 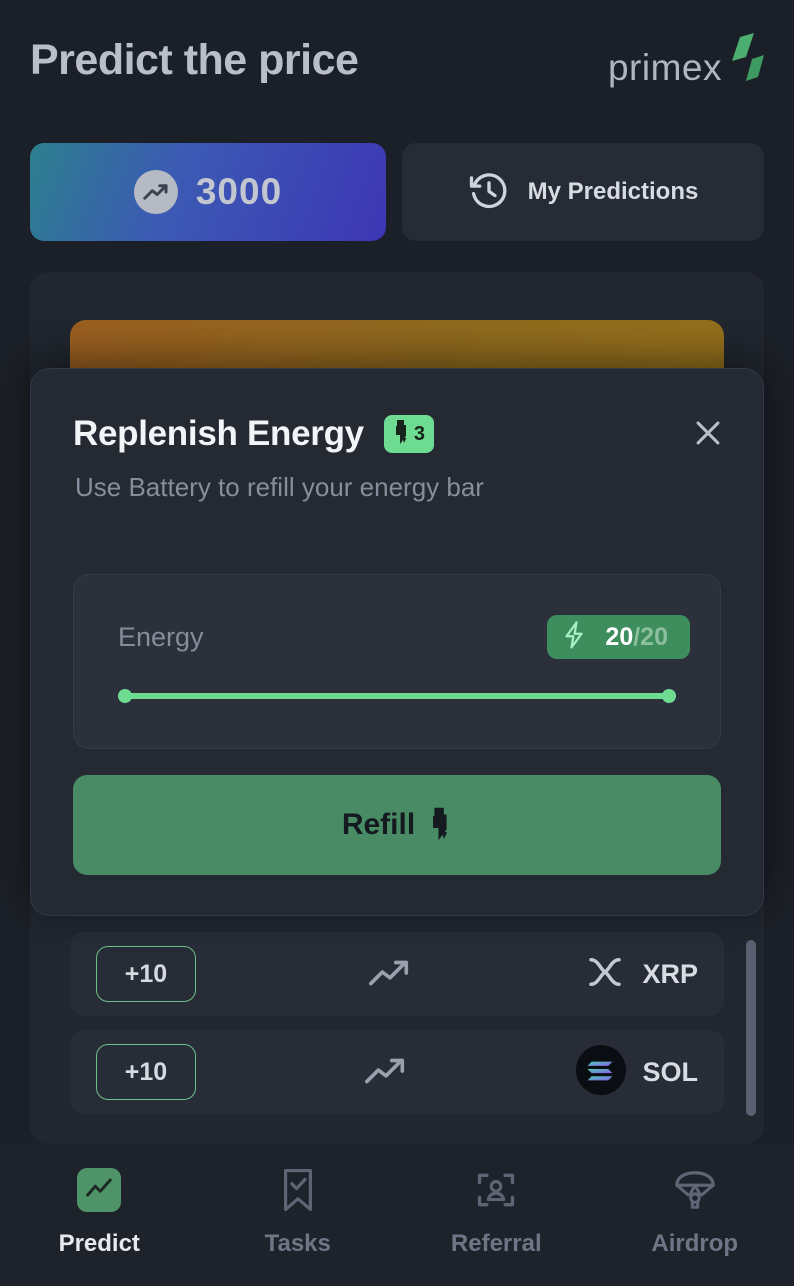 I want to click on nav-item-predict: Predict, so click(x=99, y=1212).